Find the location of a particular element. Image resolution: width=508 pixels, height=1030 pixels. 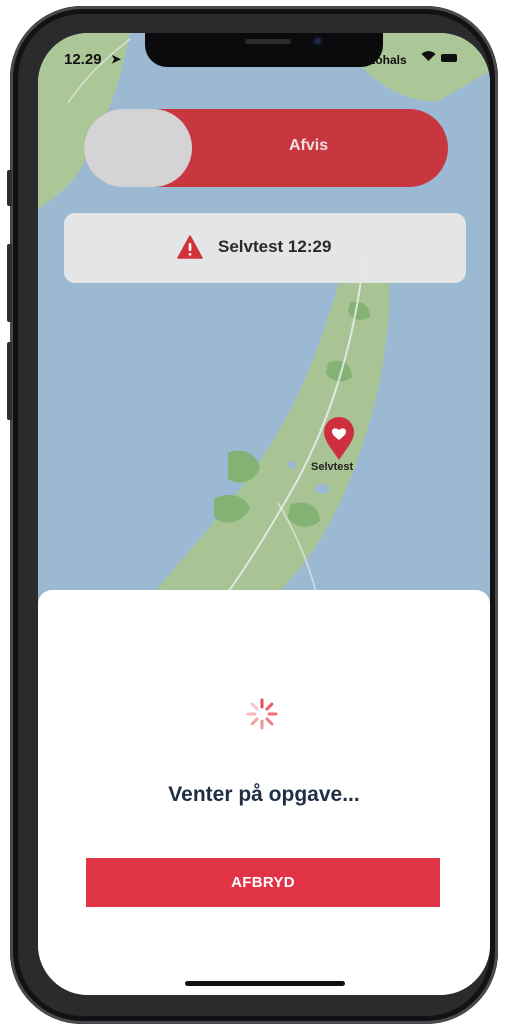

warning-icon is located at coordinates (190, 247).